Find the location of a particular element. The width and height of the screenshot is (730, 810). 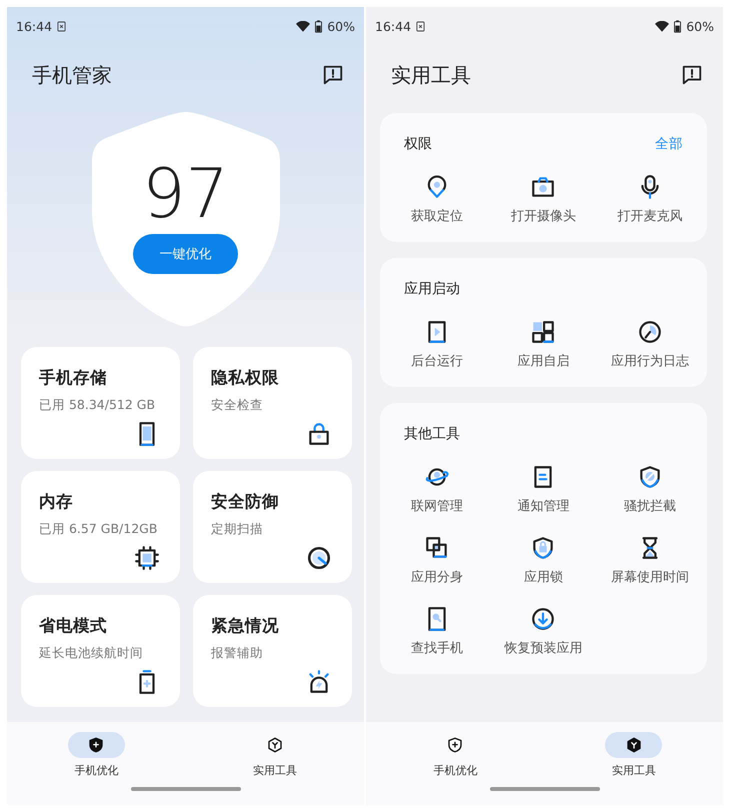

feature-card: 省电模式 延长电池续航时间 is located at coordinates (100, 651).